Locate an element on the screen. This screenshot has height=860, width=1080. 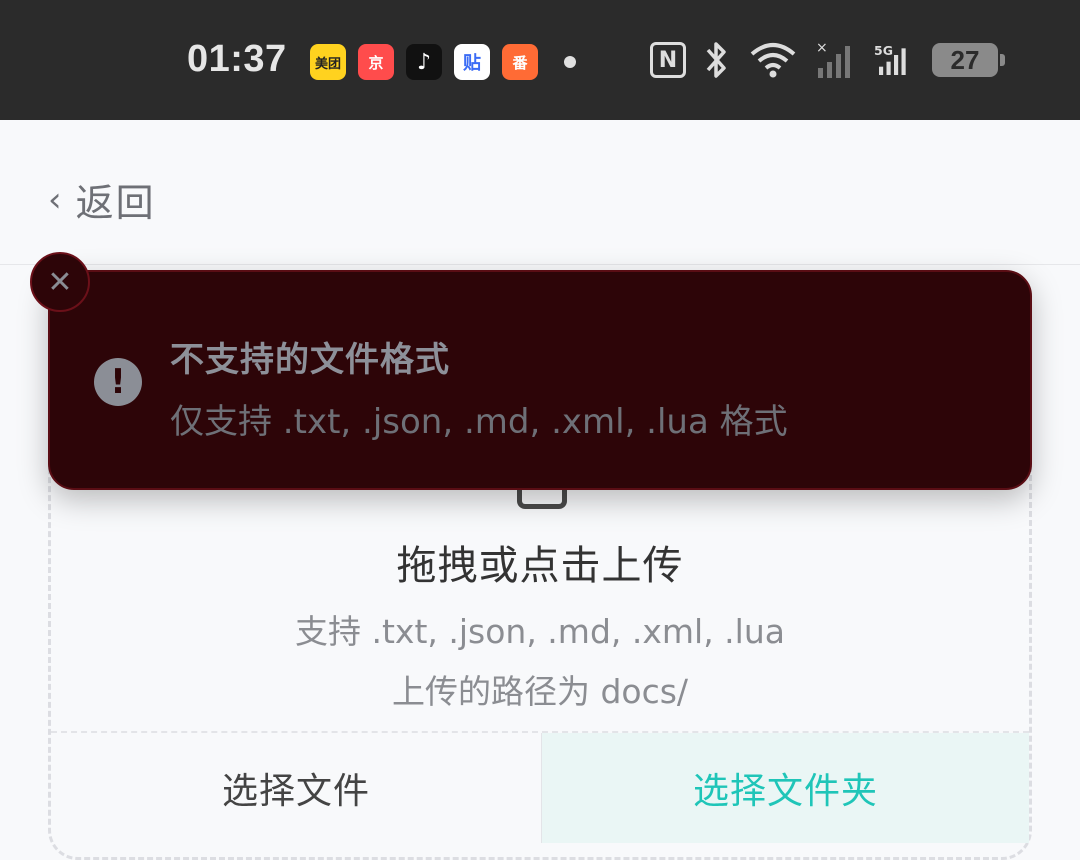
tieba-app-icon: 贴 is located at coordinates (472, 62).